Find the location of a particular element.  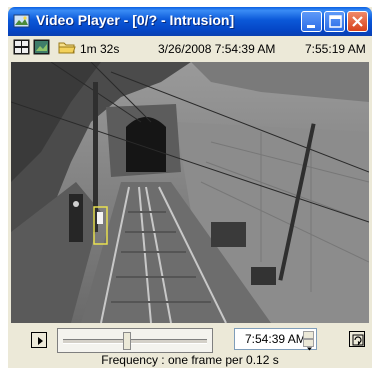

slider-track is located at coordinates (135, 341).